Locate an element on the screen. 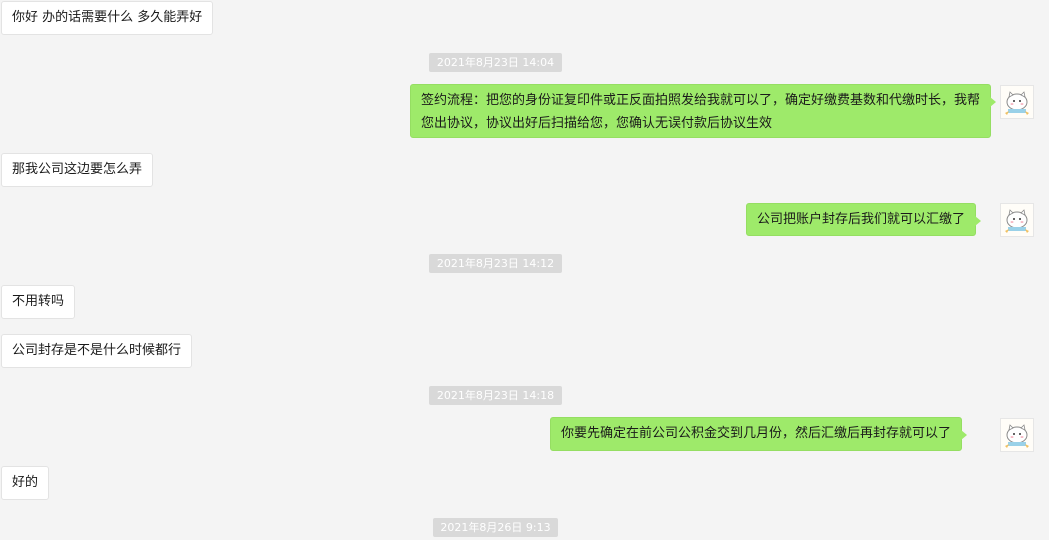  incoming-message: 不用转吗 is located at coordinates (38, 302).